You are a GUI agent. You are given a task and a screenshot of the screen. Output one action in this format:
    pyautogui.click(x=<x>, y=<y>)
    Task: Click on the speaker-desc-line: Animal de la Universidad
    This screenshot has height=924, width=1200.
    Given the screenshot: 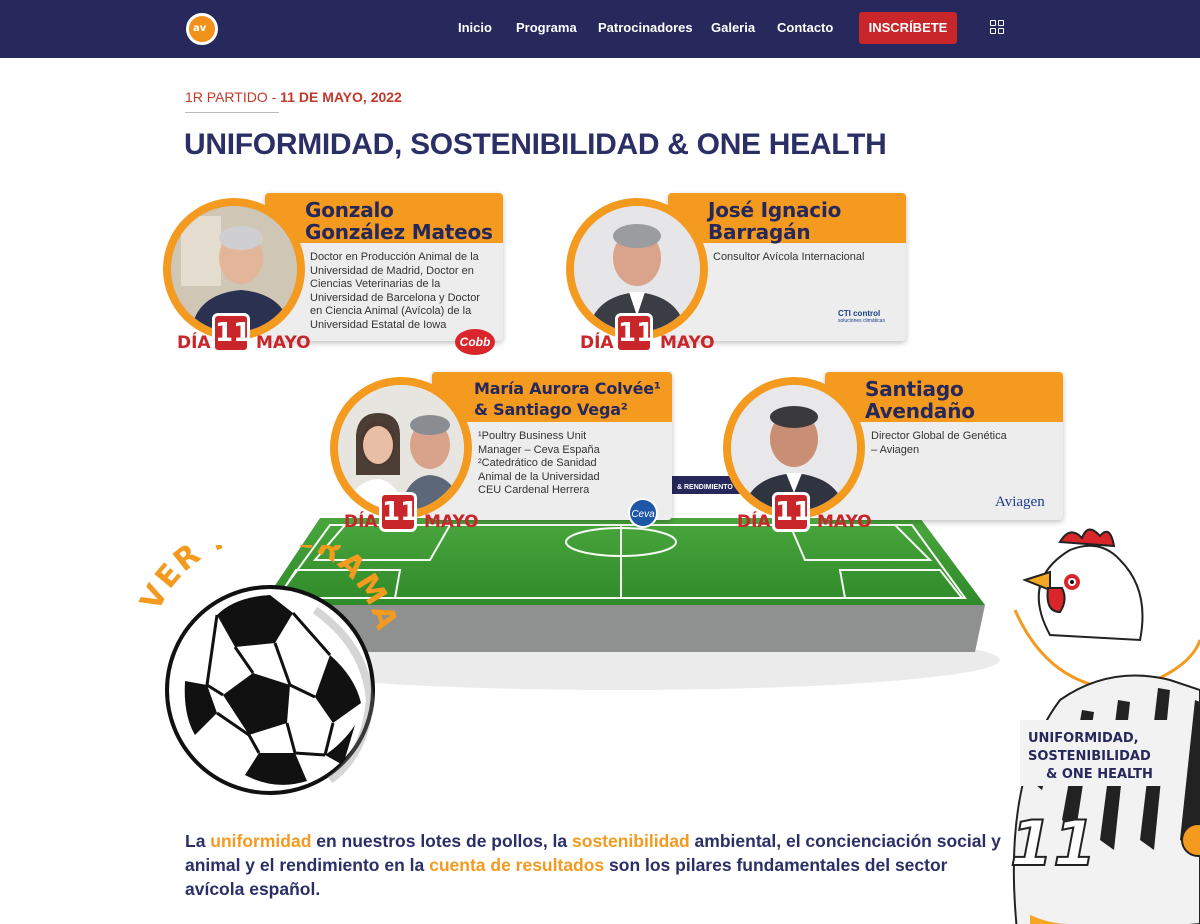 What is the action you would take?
    pyautogui.click(x=539, y=476)
    